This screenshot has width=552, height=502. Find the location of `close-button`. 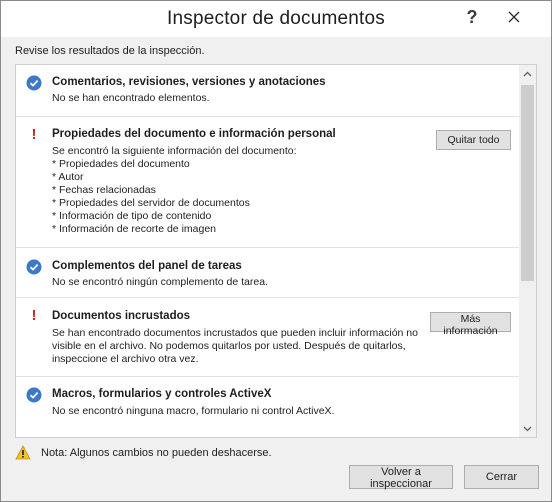

close-button is located at coordinates (514, 17).